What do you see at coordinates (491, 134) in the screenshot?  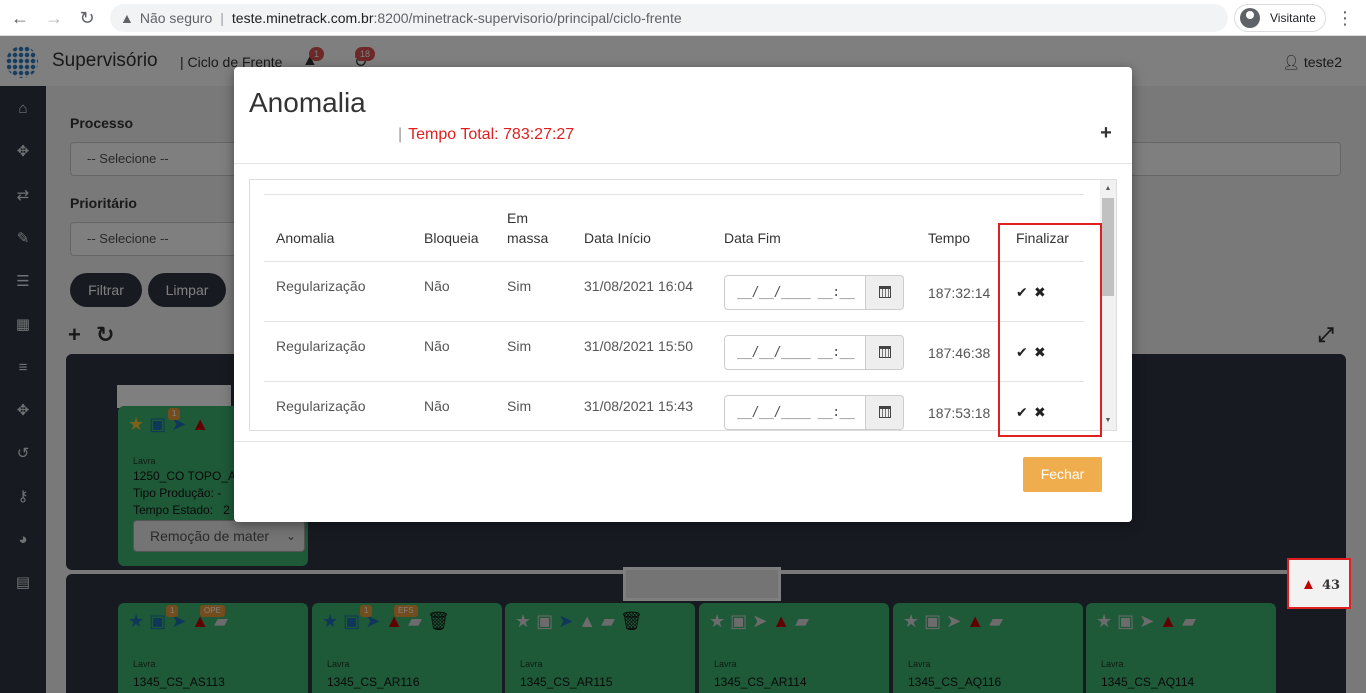 I see `tempo-total-label: Tempo Total: 783:27:27` at bounding box center [491, 134].